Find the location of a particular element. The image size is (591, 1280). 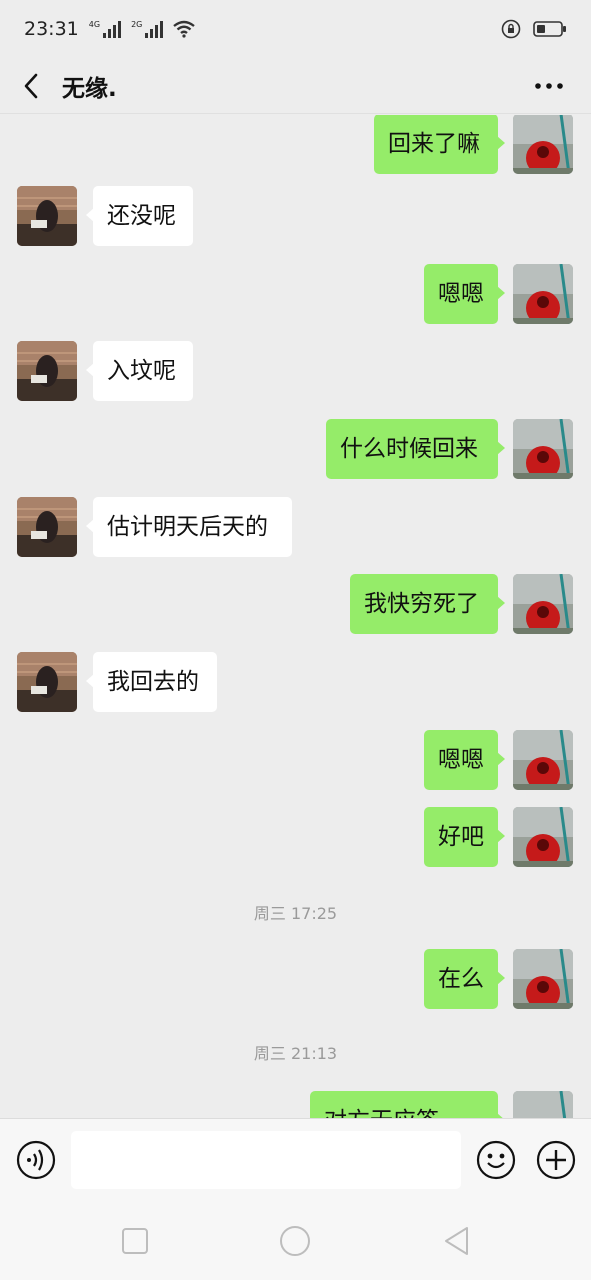

square-icon is located at coordinates (135, 1241).